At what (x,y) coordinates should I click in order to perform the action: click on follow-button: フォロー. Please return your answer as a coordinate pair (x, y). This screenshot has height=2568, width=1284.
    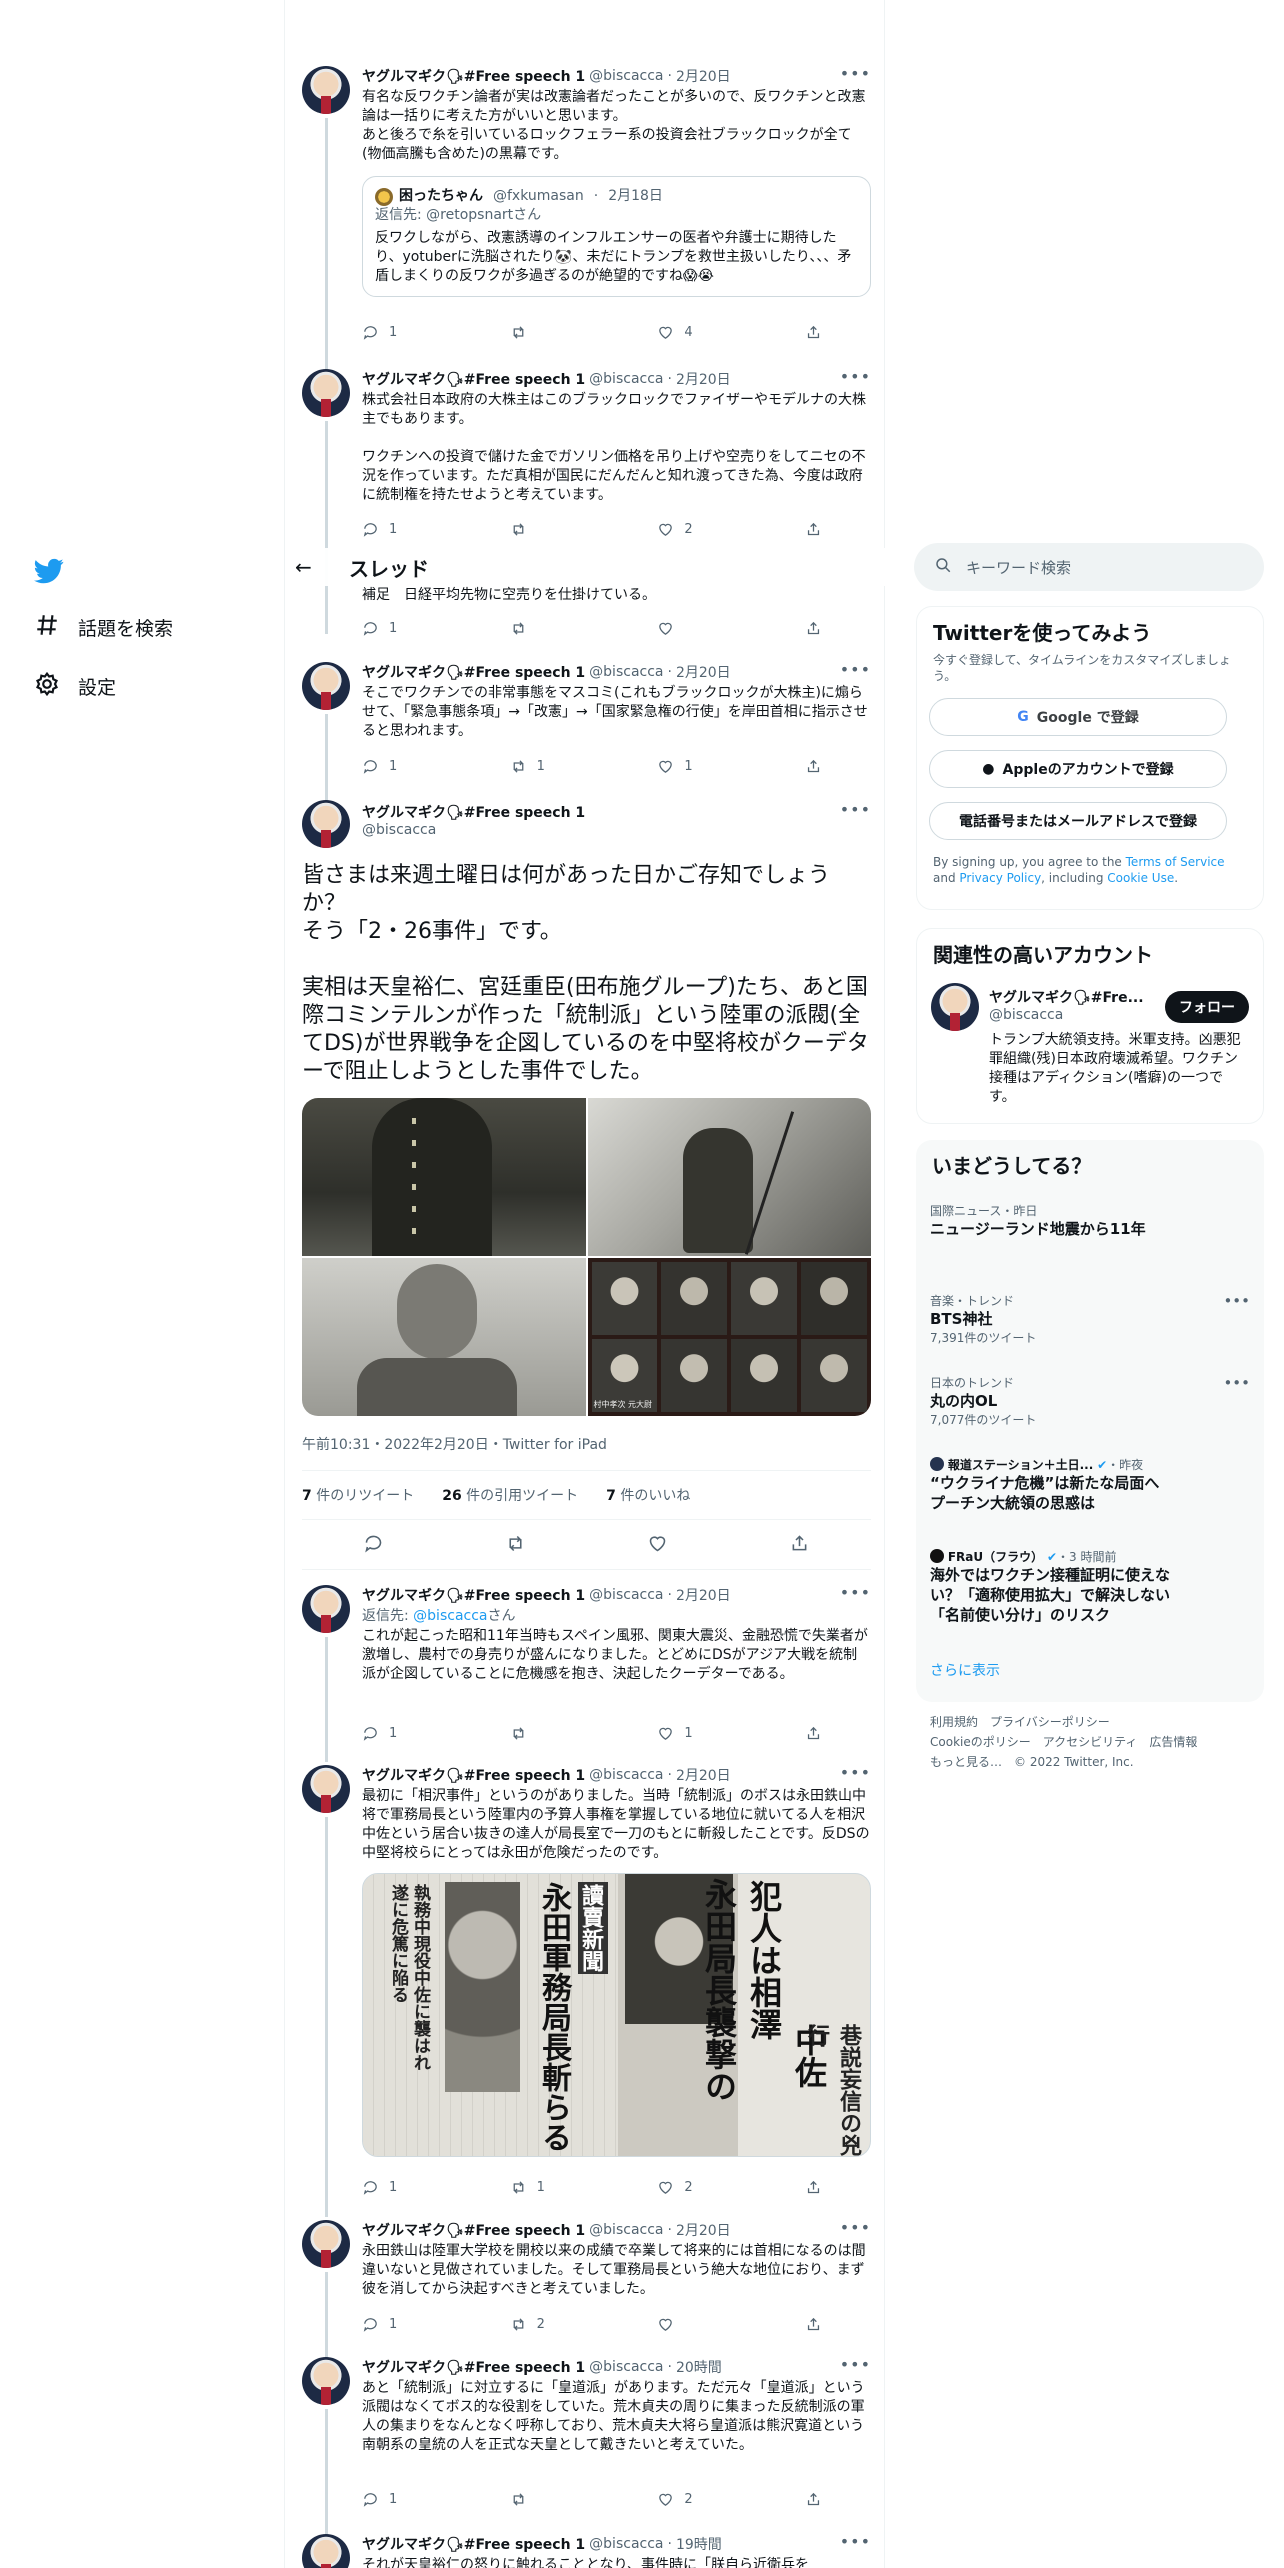
    Looking at the image, I should click on (1207, 1007).